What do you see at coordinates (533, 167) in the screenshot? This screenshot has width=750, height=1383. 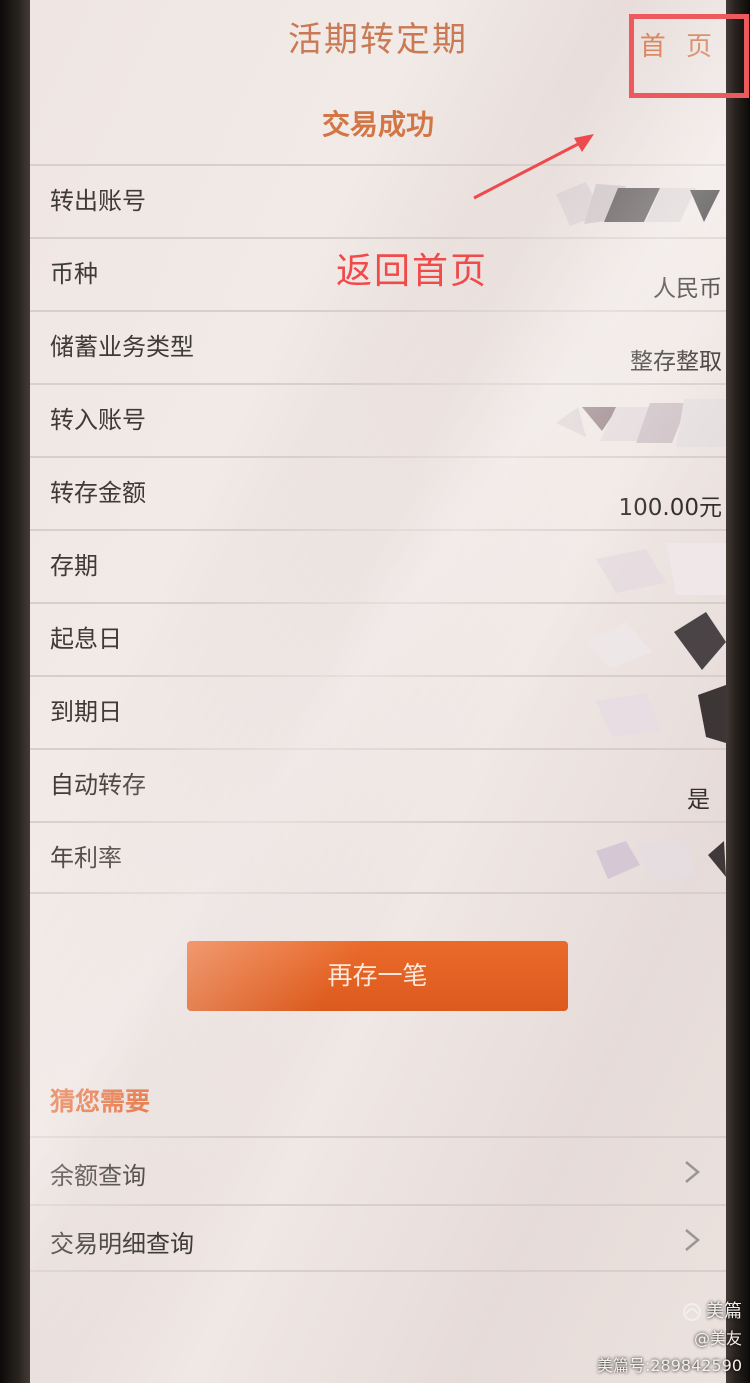 I see `annotation-arrow-icon` at bounding box center [533, 167].